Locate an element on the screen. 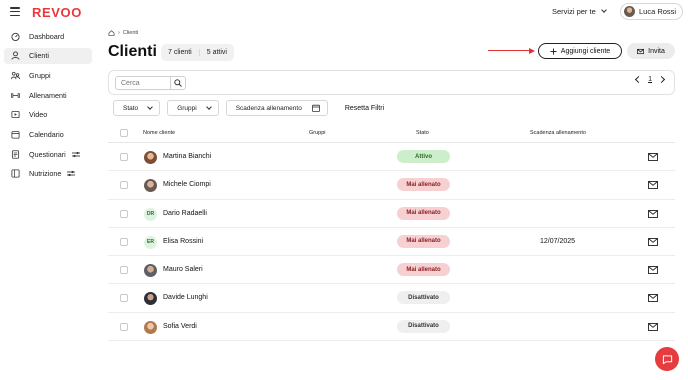 The height and width of the screenshot is (380, 688). breadcrumb: › Clienti is located at coordinates (123, 33).